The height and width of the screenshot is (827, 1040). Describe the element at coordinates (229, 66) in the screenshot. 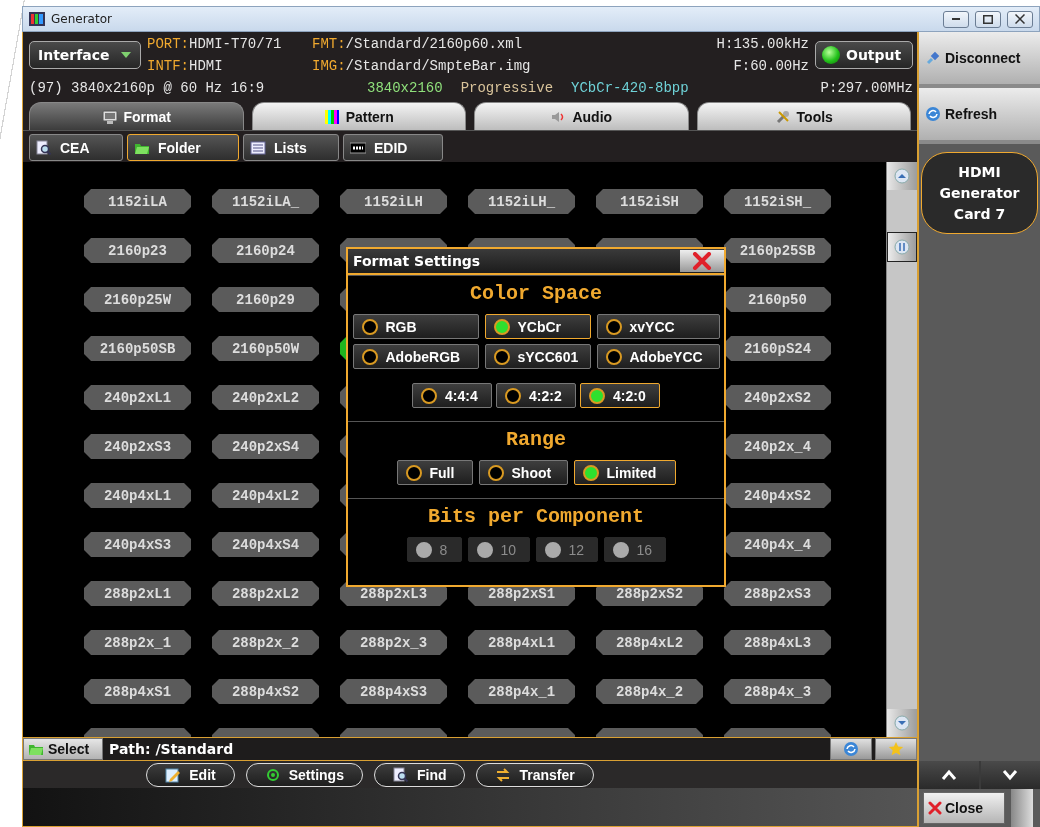

I see `info-field: INTF:HDMI` at that location.